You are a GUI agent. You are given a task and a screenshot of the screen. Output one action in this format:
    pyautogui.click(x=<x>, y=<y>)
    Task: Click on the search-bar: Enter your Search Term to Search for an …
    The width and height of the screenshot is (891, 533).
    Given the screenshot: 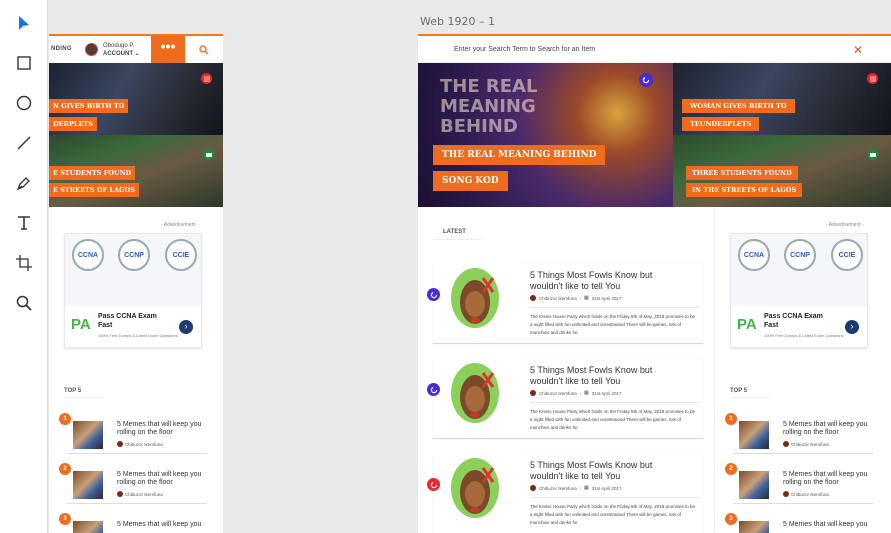 What is the action you would take?
    pyautogui.click(x=654, y=48)
    